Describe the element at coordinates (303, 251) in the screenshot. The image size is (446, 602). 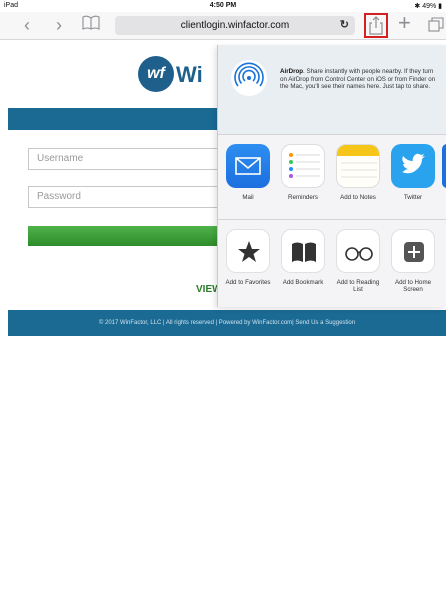
I see `book-icon` at that location.